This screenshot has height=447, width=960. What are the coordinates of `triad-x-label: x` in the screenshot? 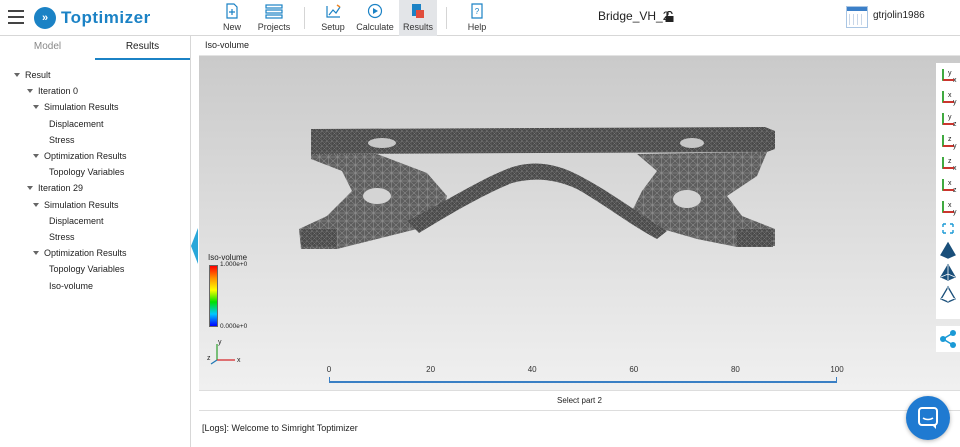 It's located at (239, 360).